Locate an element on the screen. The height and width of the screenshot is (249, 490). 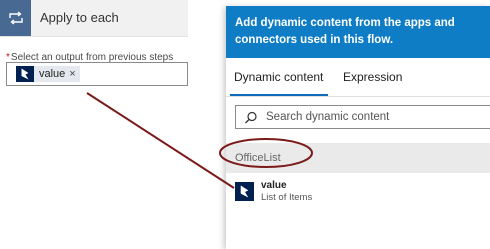
apply-to-each-header: Apply to each is located at coordinates (94, 18).